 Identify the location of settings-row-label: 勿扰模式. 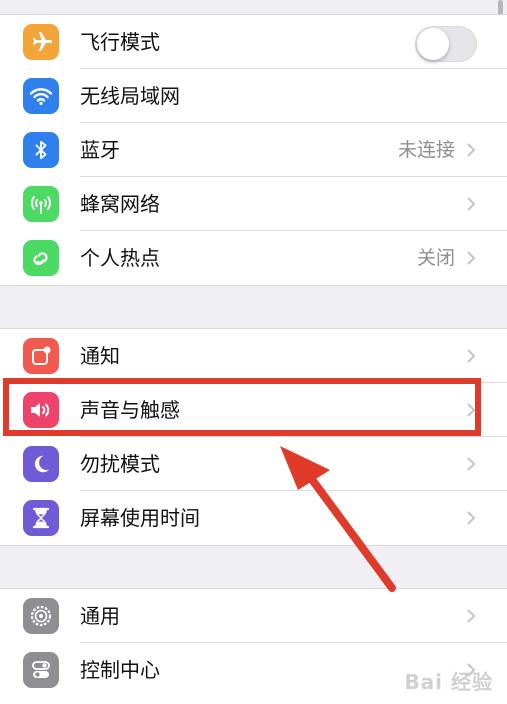
(120, 464).